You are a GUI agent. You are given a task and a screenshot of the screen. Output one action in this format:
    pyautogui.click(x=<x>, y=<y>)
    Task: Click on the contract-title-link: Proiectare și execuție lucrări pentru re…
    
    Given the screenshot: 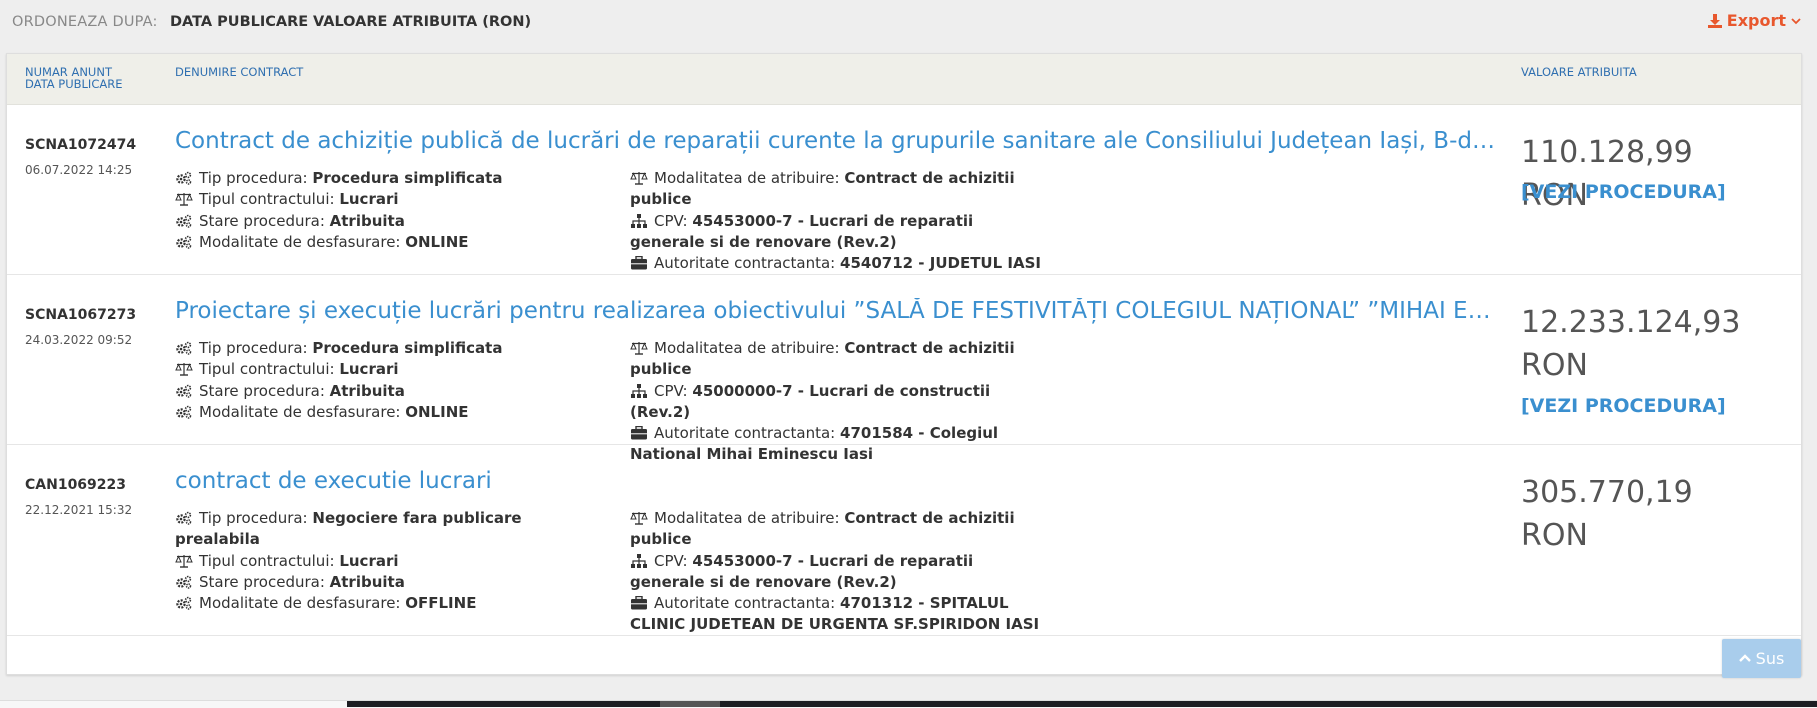 What is the action you would take?
    pyautogui.click(x=842, y=311)
    